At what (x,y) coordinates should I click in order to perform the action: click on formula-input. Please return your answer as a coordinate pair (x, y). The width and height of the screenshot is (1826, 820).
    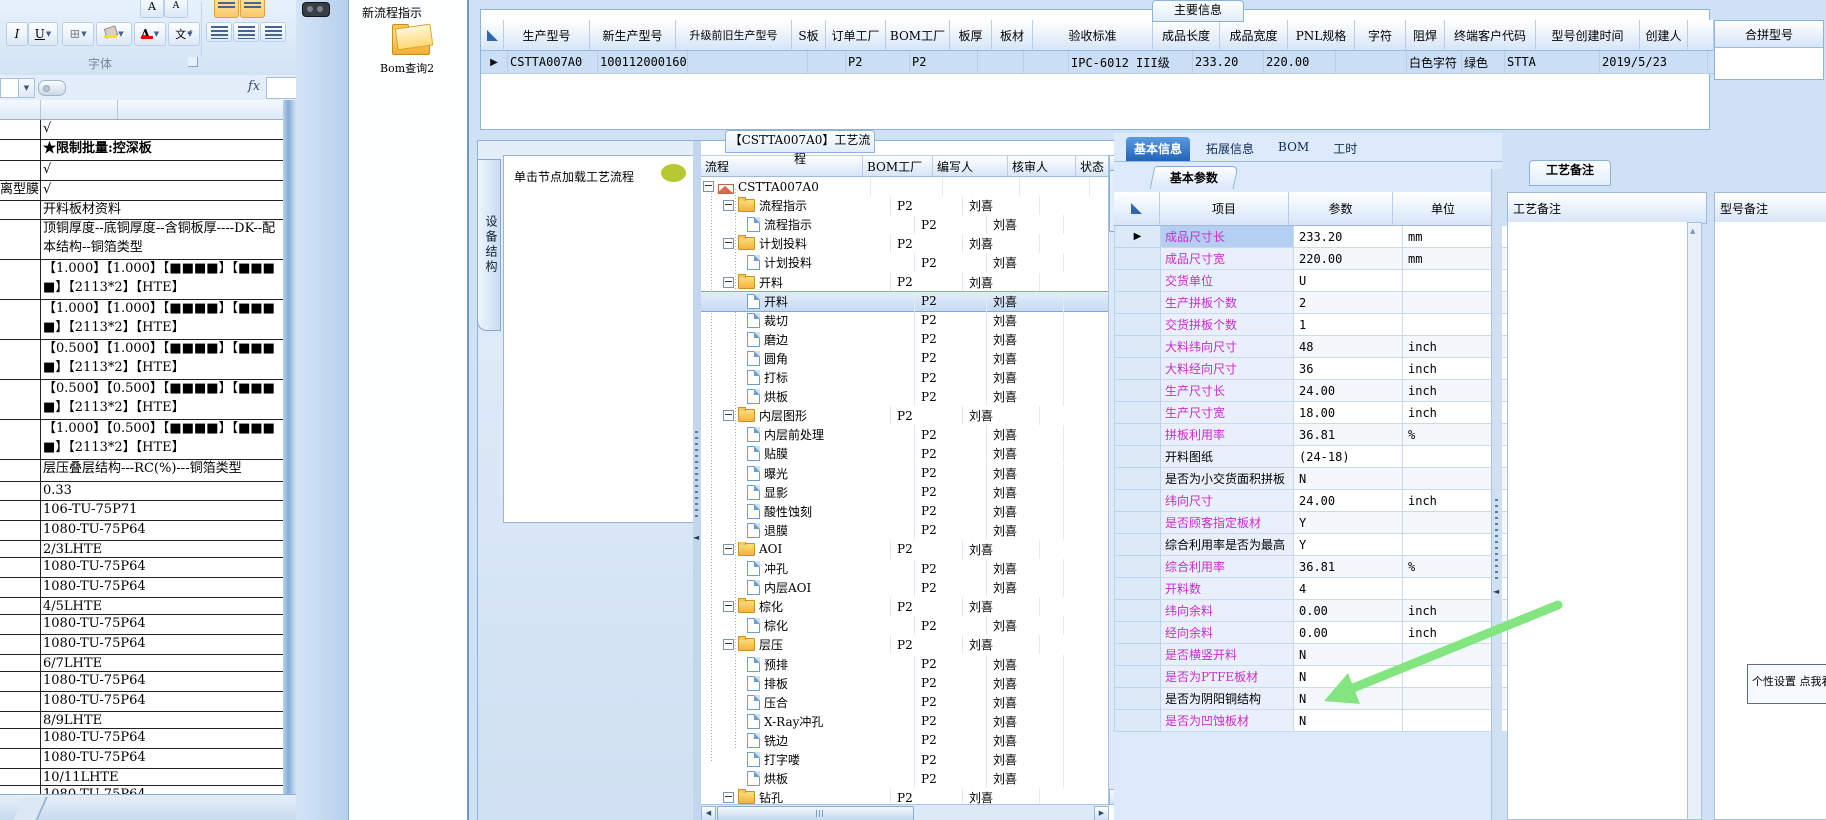
    Looking at the image, I should click on (281, 88).